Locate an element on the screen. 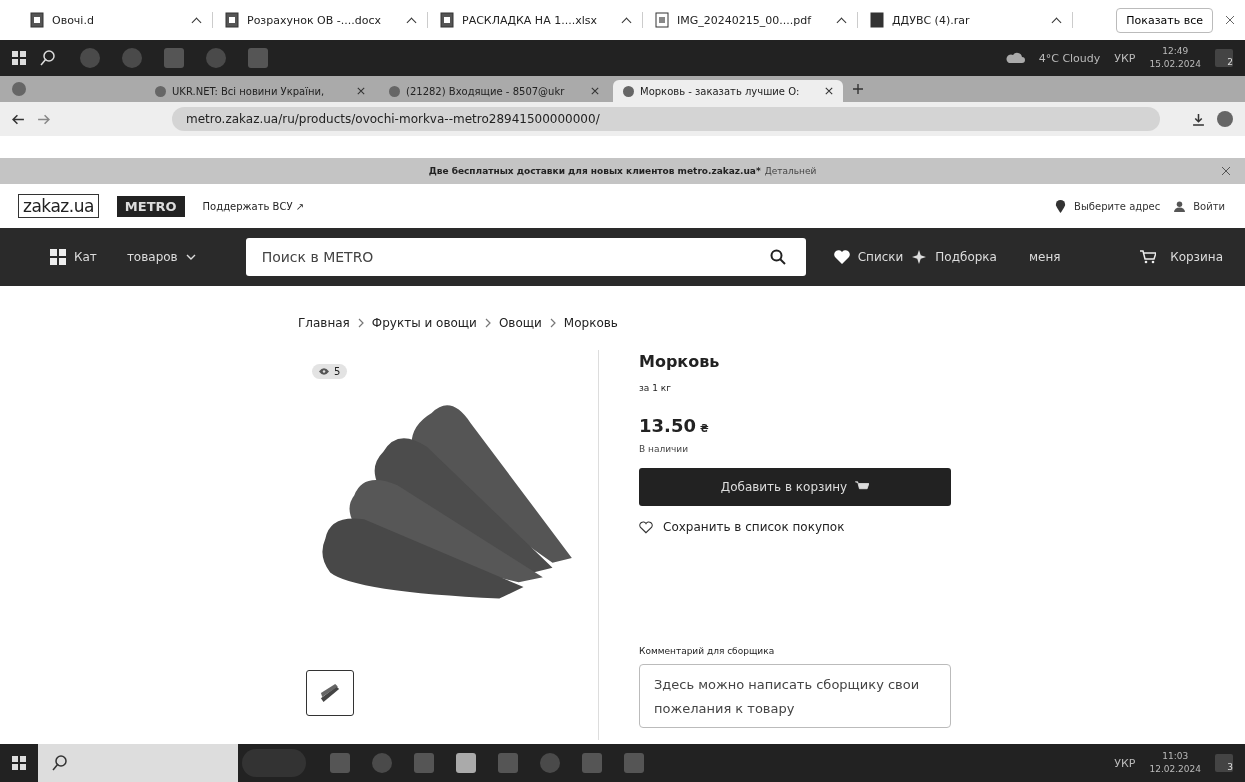  add-to-cart-button: Добавить в корзину is located at coordinates (795, 487).